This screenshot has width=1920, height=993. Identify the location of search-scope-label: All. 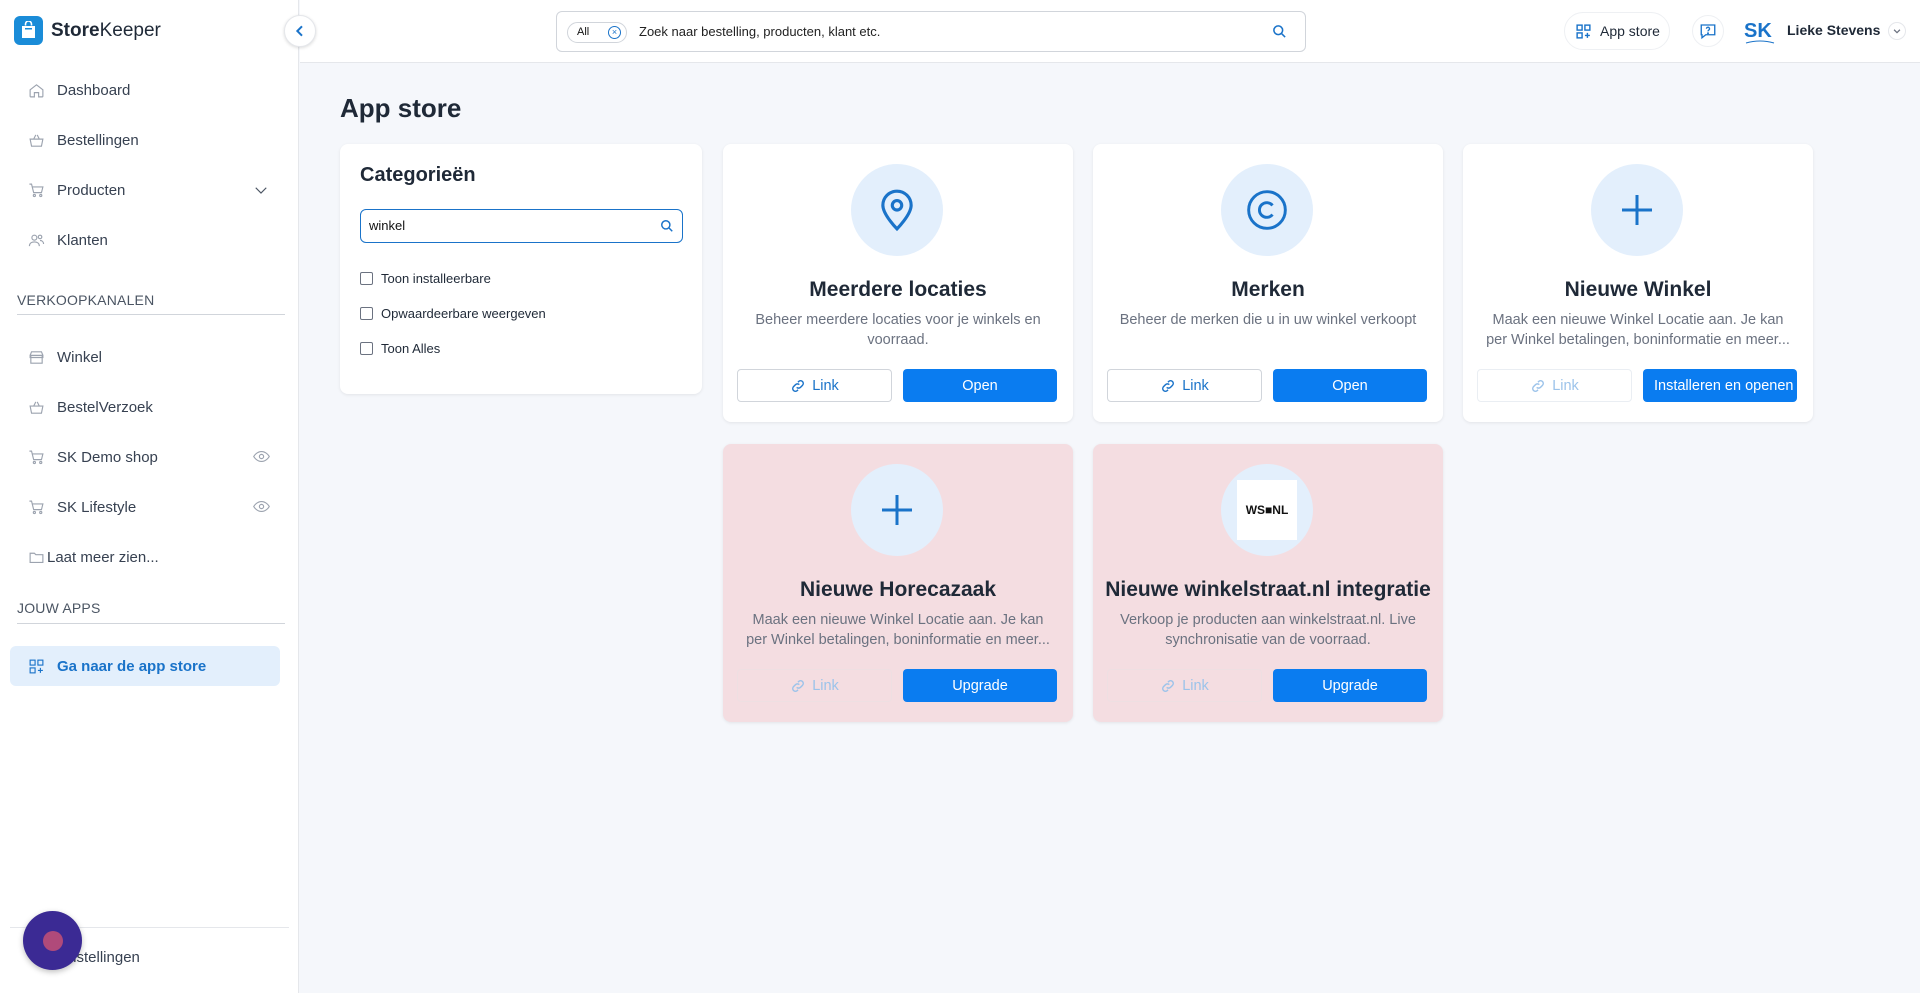
(583, 32).